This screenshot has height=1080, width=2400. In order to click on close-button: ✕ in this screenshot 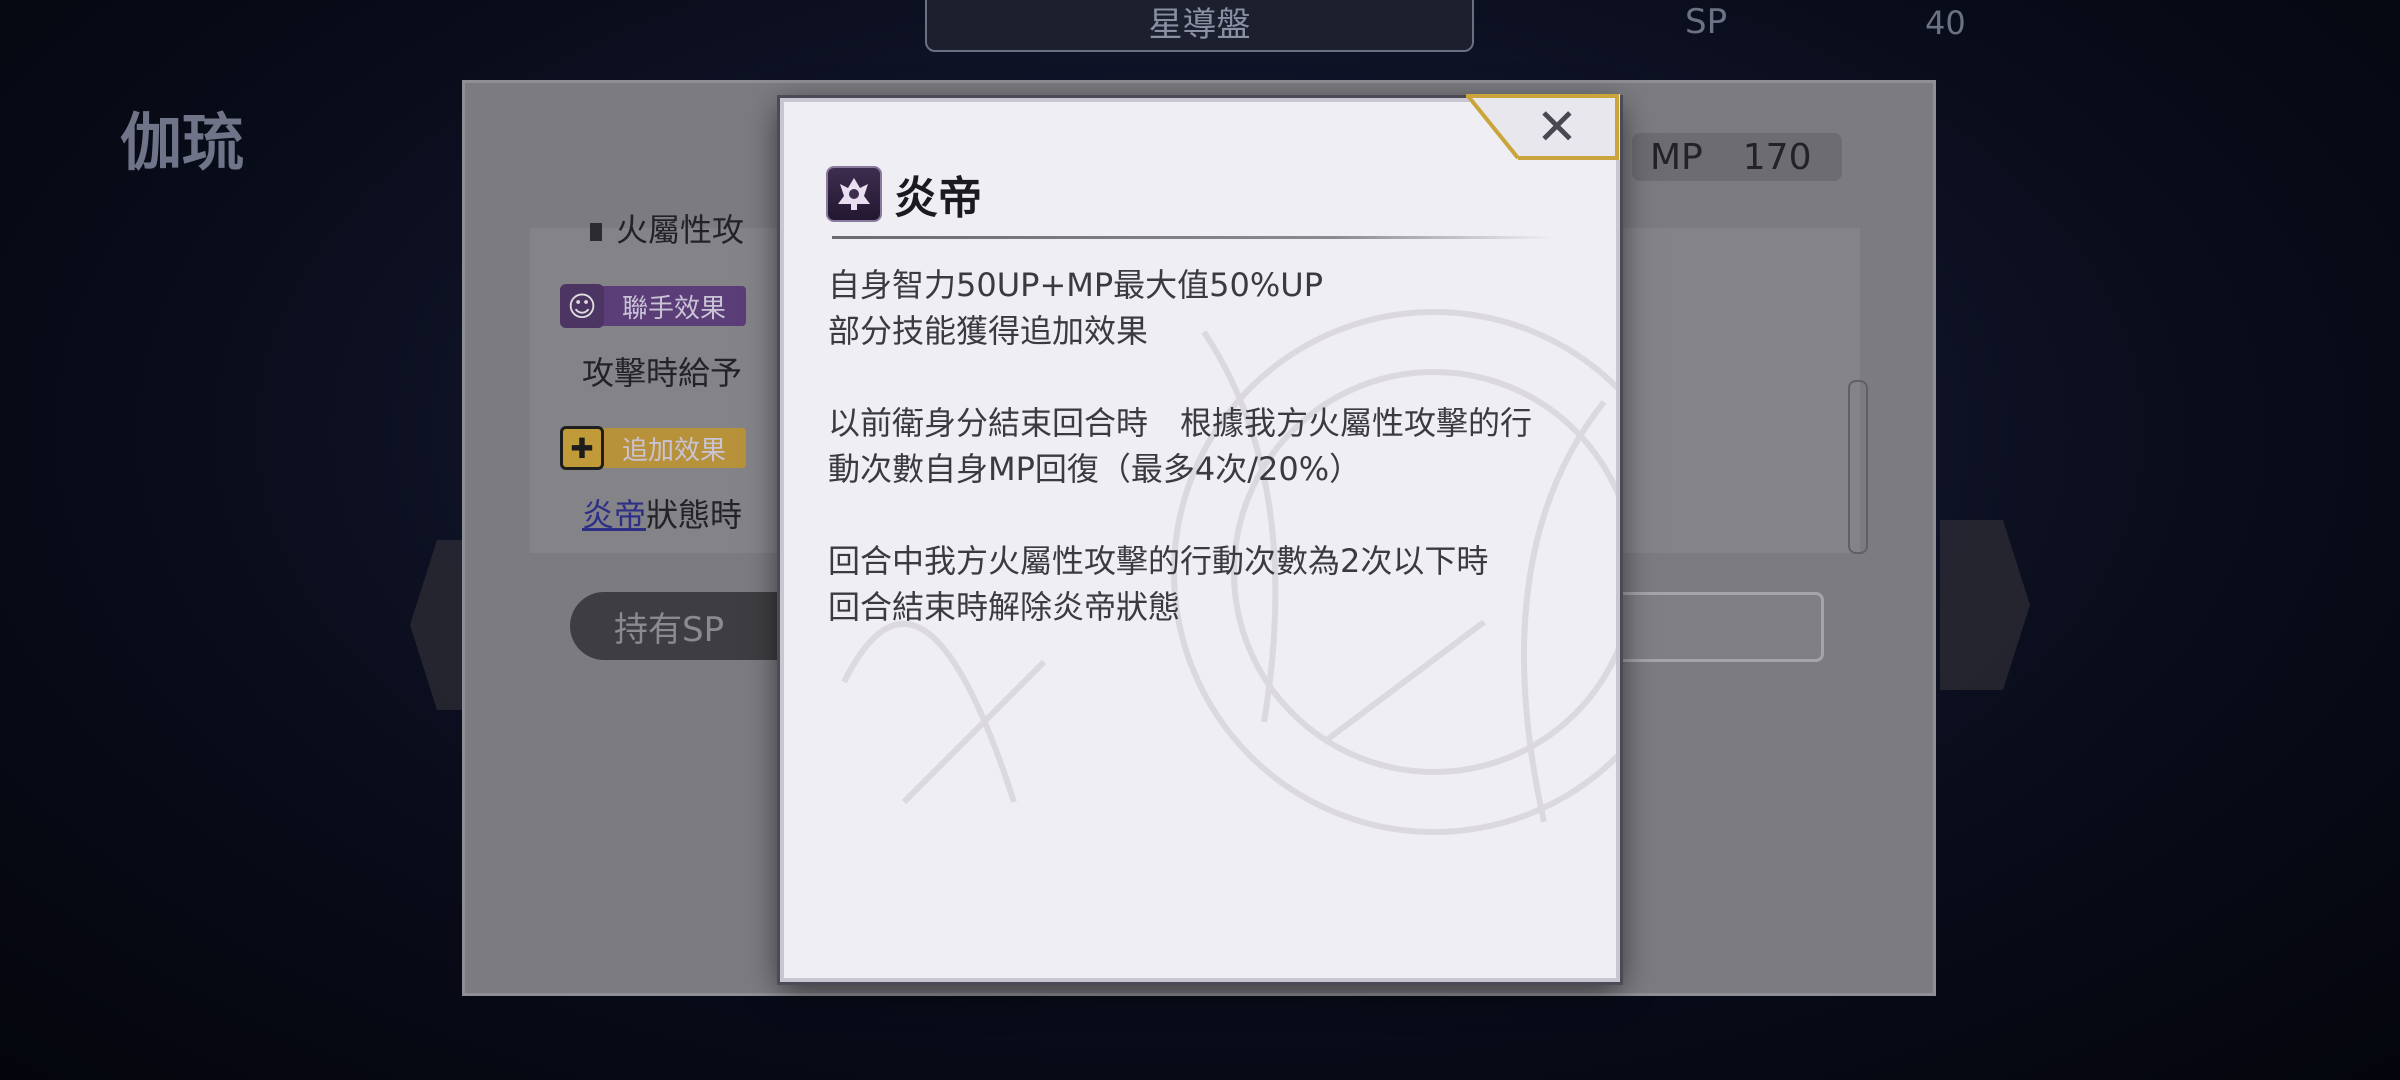, I will do `click(1543, 127)`.